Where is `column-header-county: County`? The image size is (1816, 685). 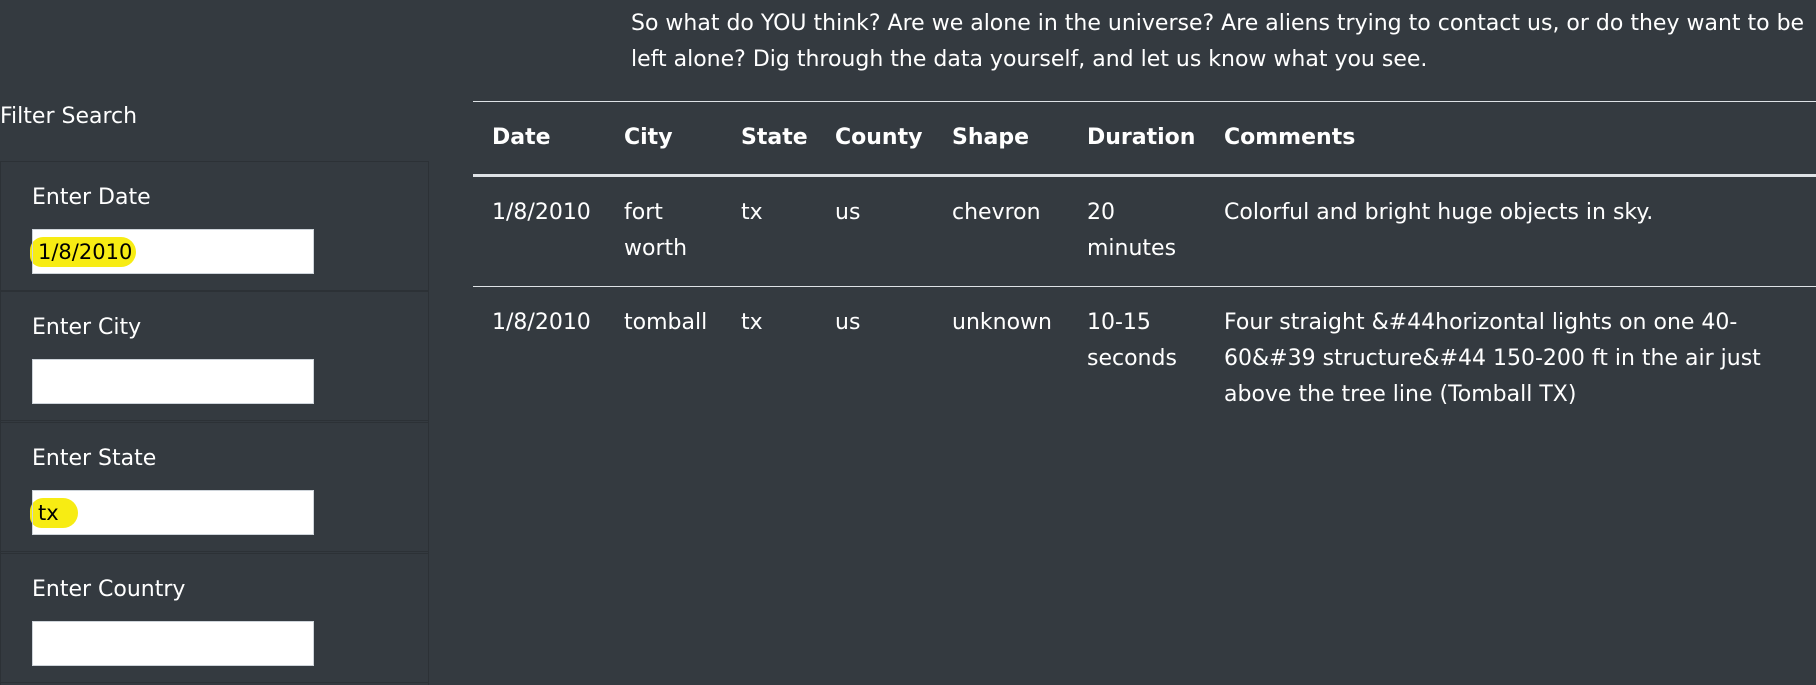 column-header-county: County is located at coordinates (874, 139).